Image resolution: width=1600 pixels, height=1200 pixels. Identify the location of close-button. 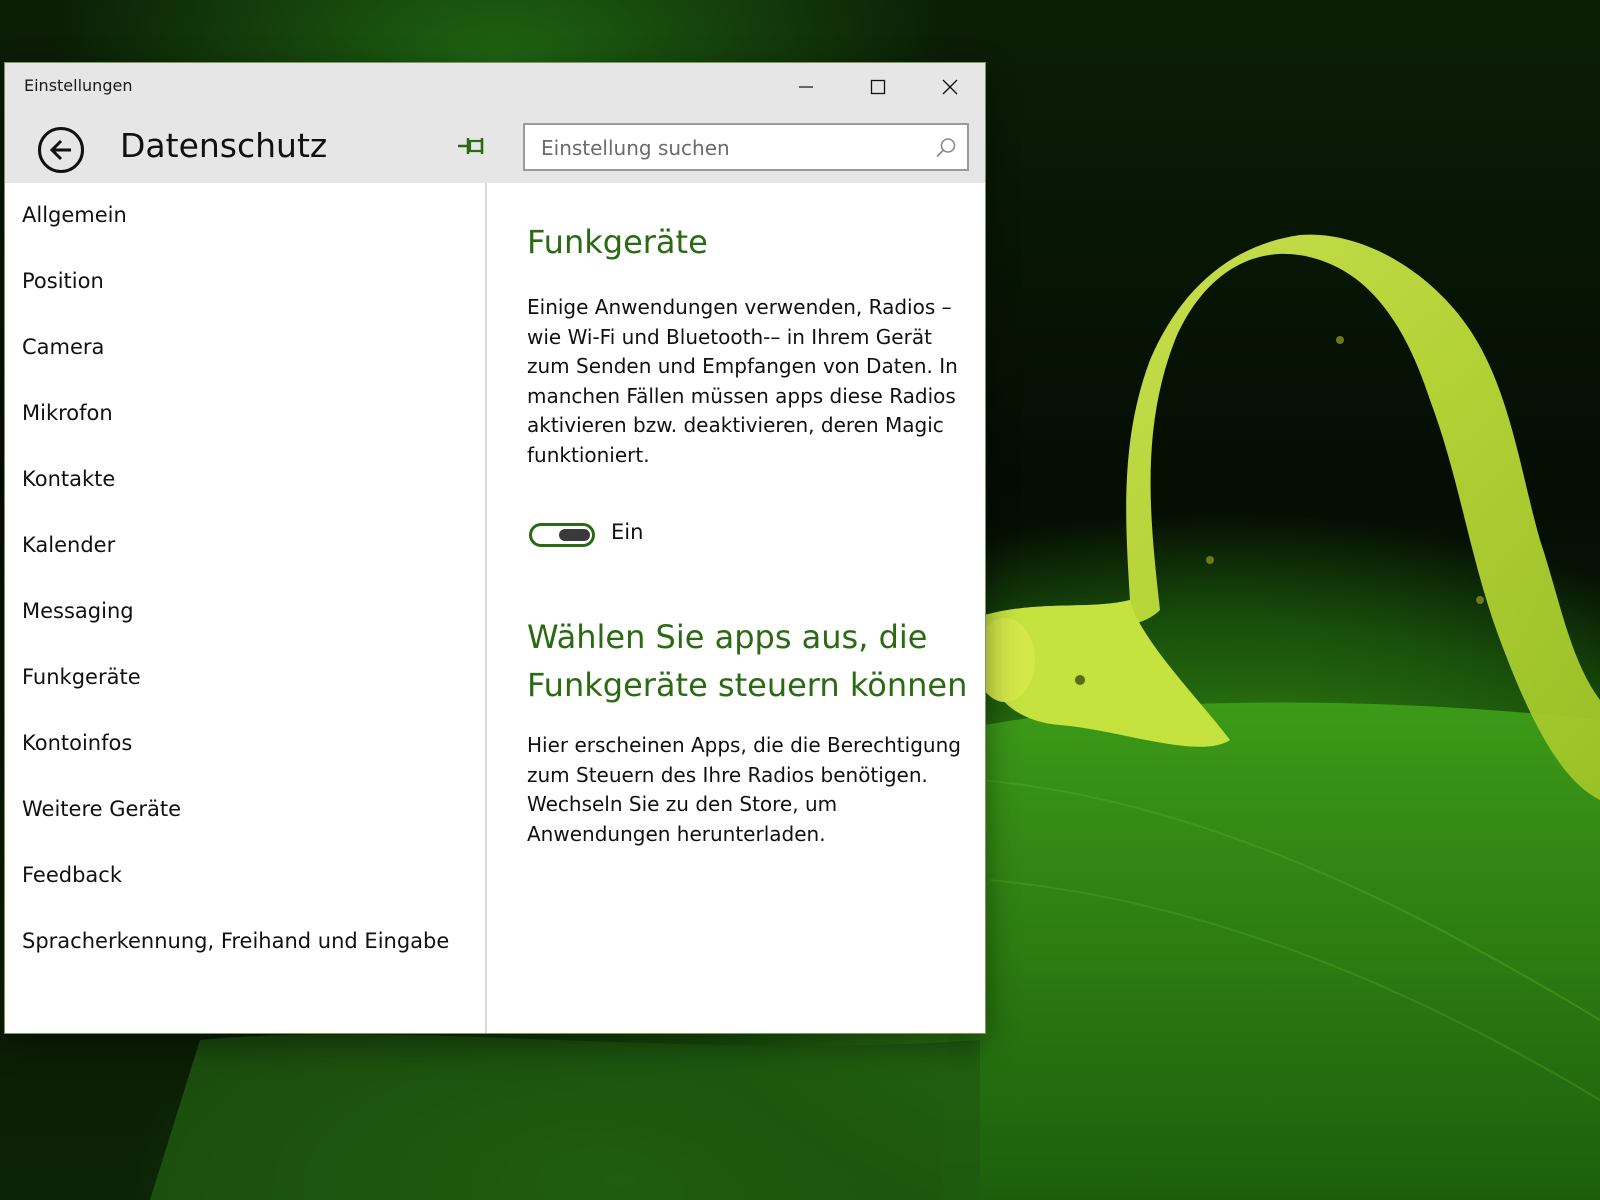
(950, 87).